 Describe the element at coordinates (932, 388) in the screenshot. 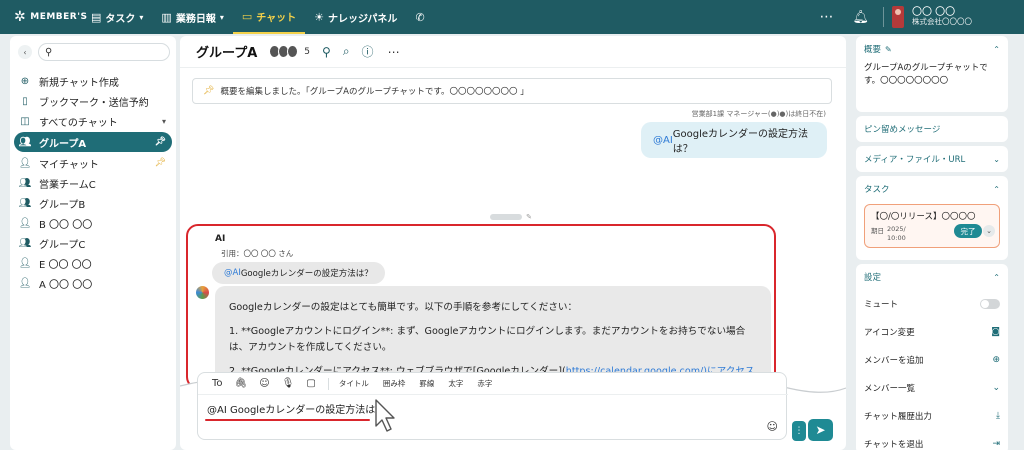

I see `setting-member-list: メンバー一覧 ⌄` at that location.